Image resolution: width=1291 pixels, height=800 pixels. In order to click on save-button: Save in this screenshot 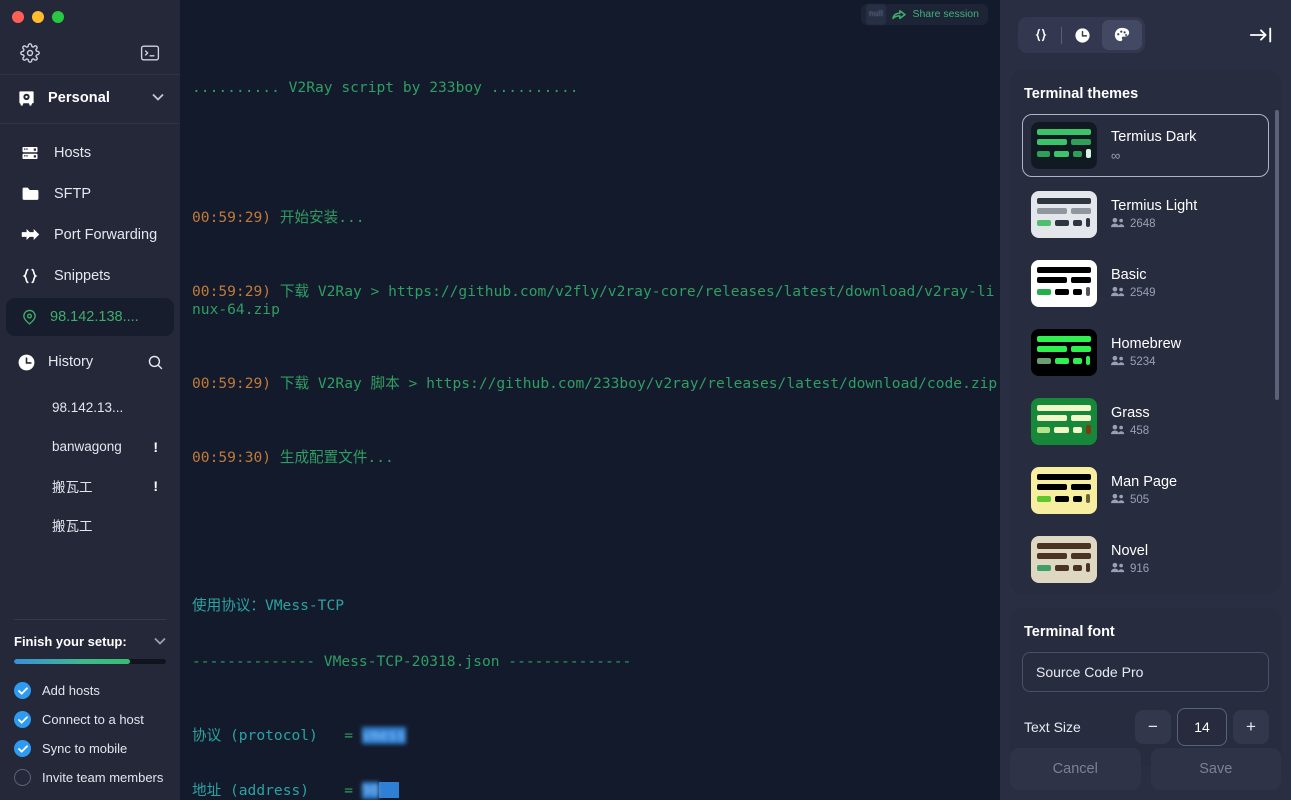, I will do `click(1215, 769)`.